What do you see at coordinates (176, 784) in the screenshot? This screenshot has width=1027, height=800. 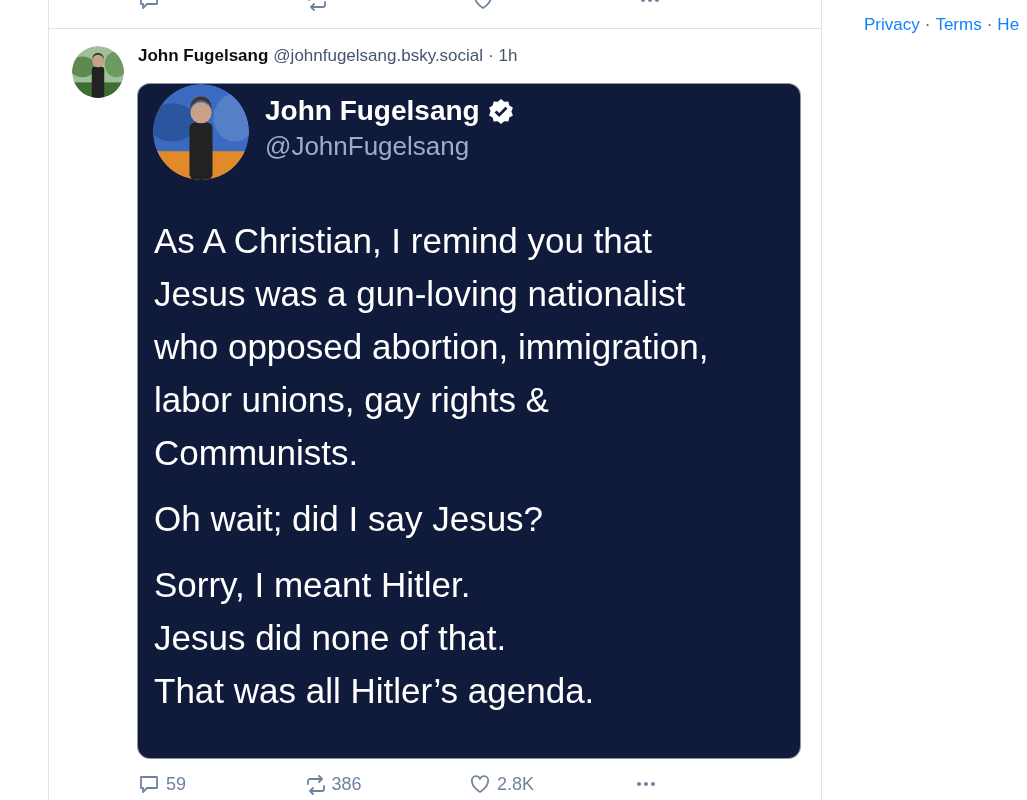 I see `action-count: 59` at bounding box center [176, 784].